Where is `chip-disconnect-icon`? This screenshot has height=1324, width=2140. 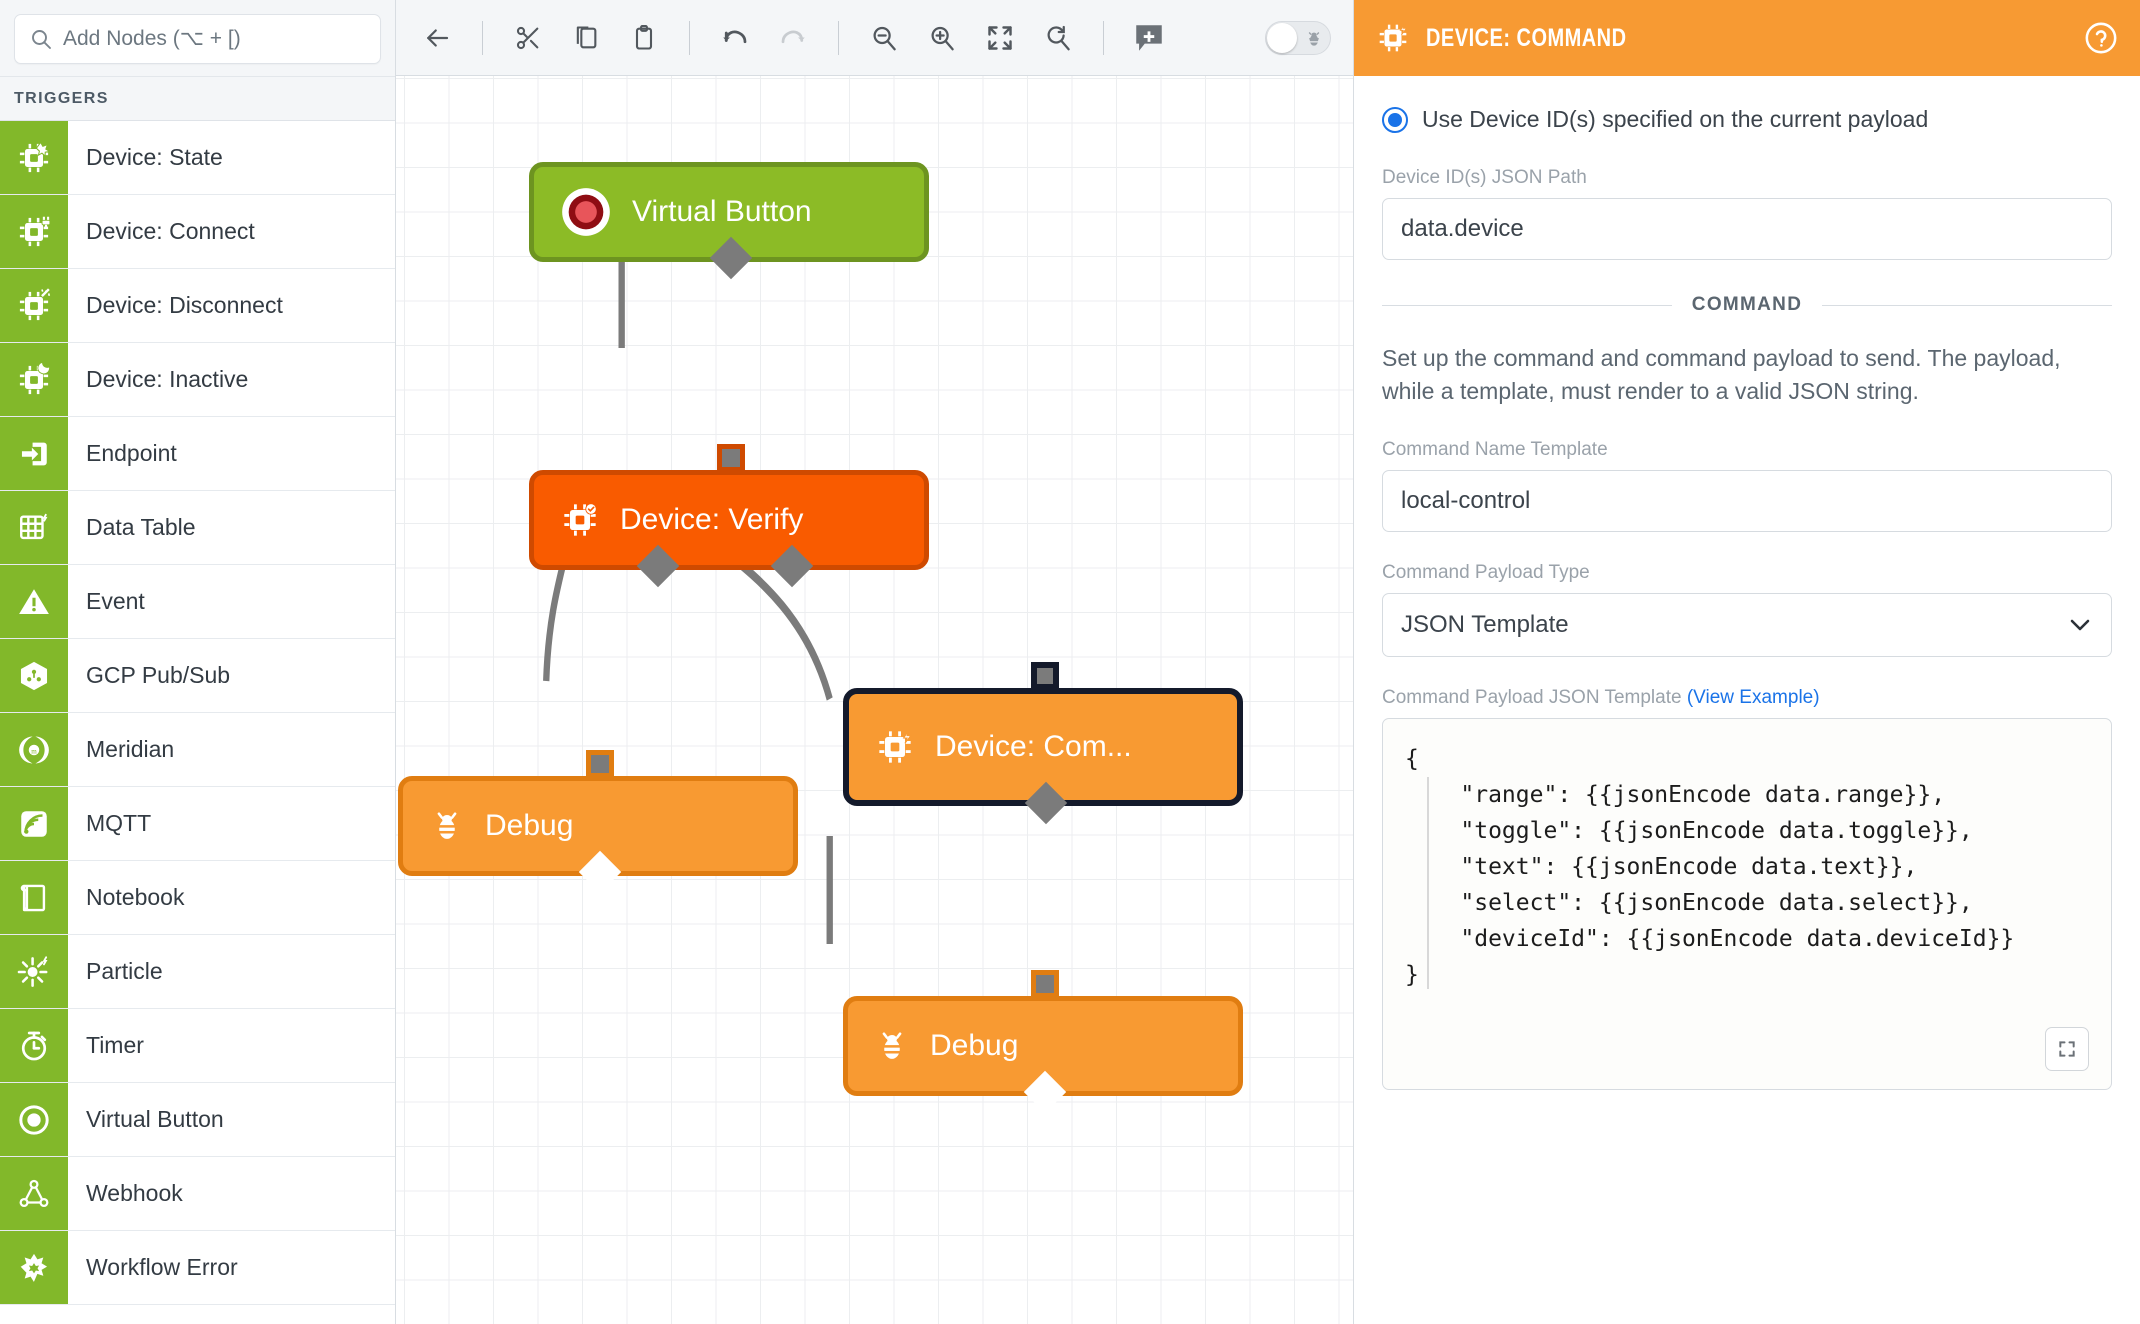
chip-disconnect-icon is located at coordinates (34, 305).